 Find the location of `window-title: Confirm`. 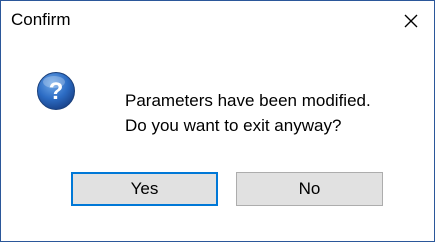

window-title: Confirm is located at coordinates (41, 19).